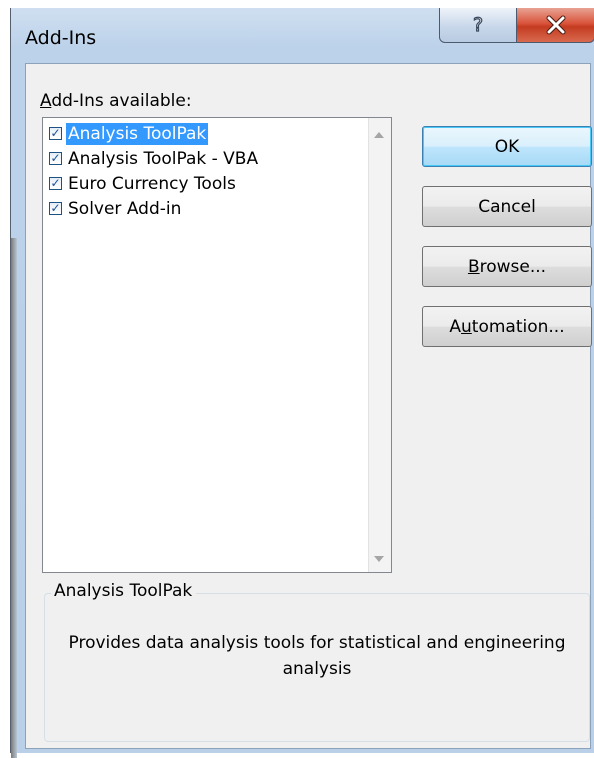 The width and height of the screenshot is (594, 758). What do you see at coordinates (507, 146) in the screenshot?
I see `ok-button: OK` at bounding box center [507, 146].